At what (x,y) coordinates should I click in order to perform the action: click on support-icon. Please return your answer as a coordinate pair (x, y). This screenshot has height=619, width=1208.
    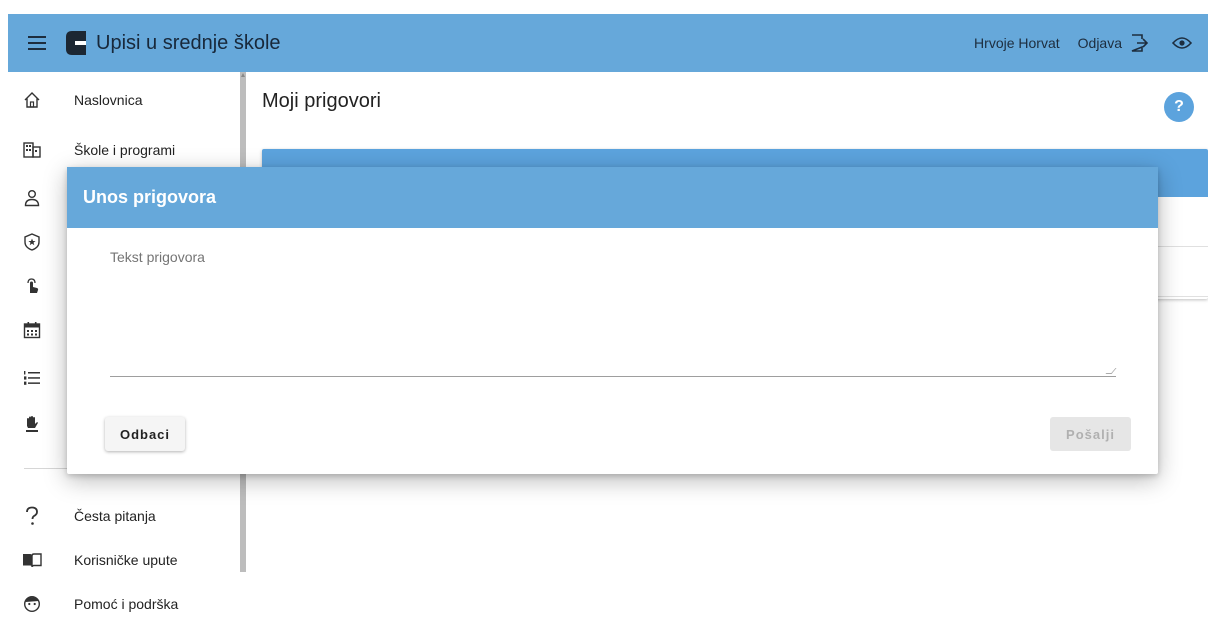
    Looking at the image, I should click on (33, 600).